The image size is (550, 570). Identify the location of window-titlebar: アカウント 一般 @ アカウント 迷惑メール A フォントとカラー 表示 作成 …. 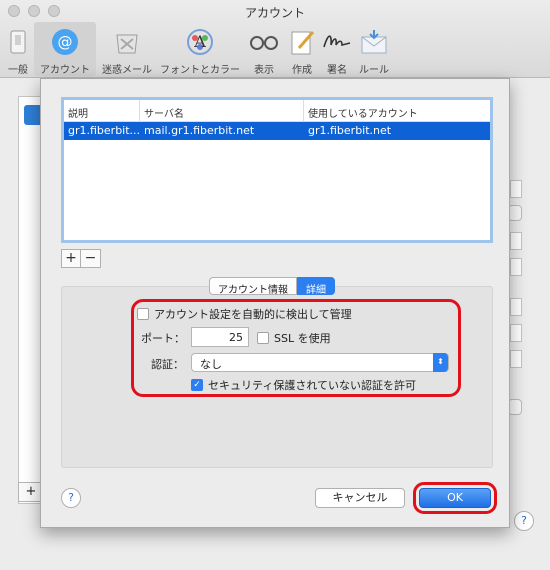
(275, 39).